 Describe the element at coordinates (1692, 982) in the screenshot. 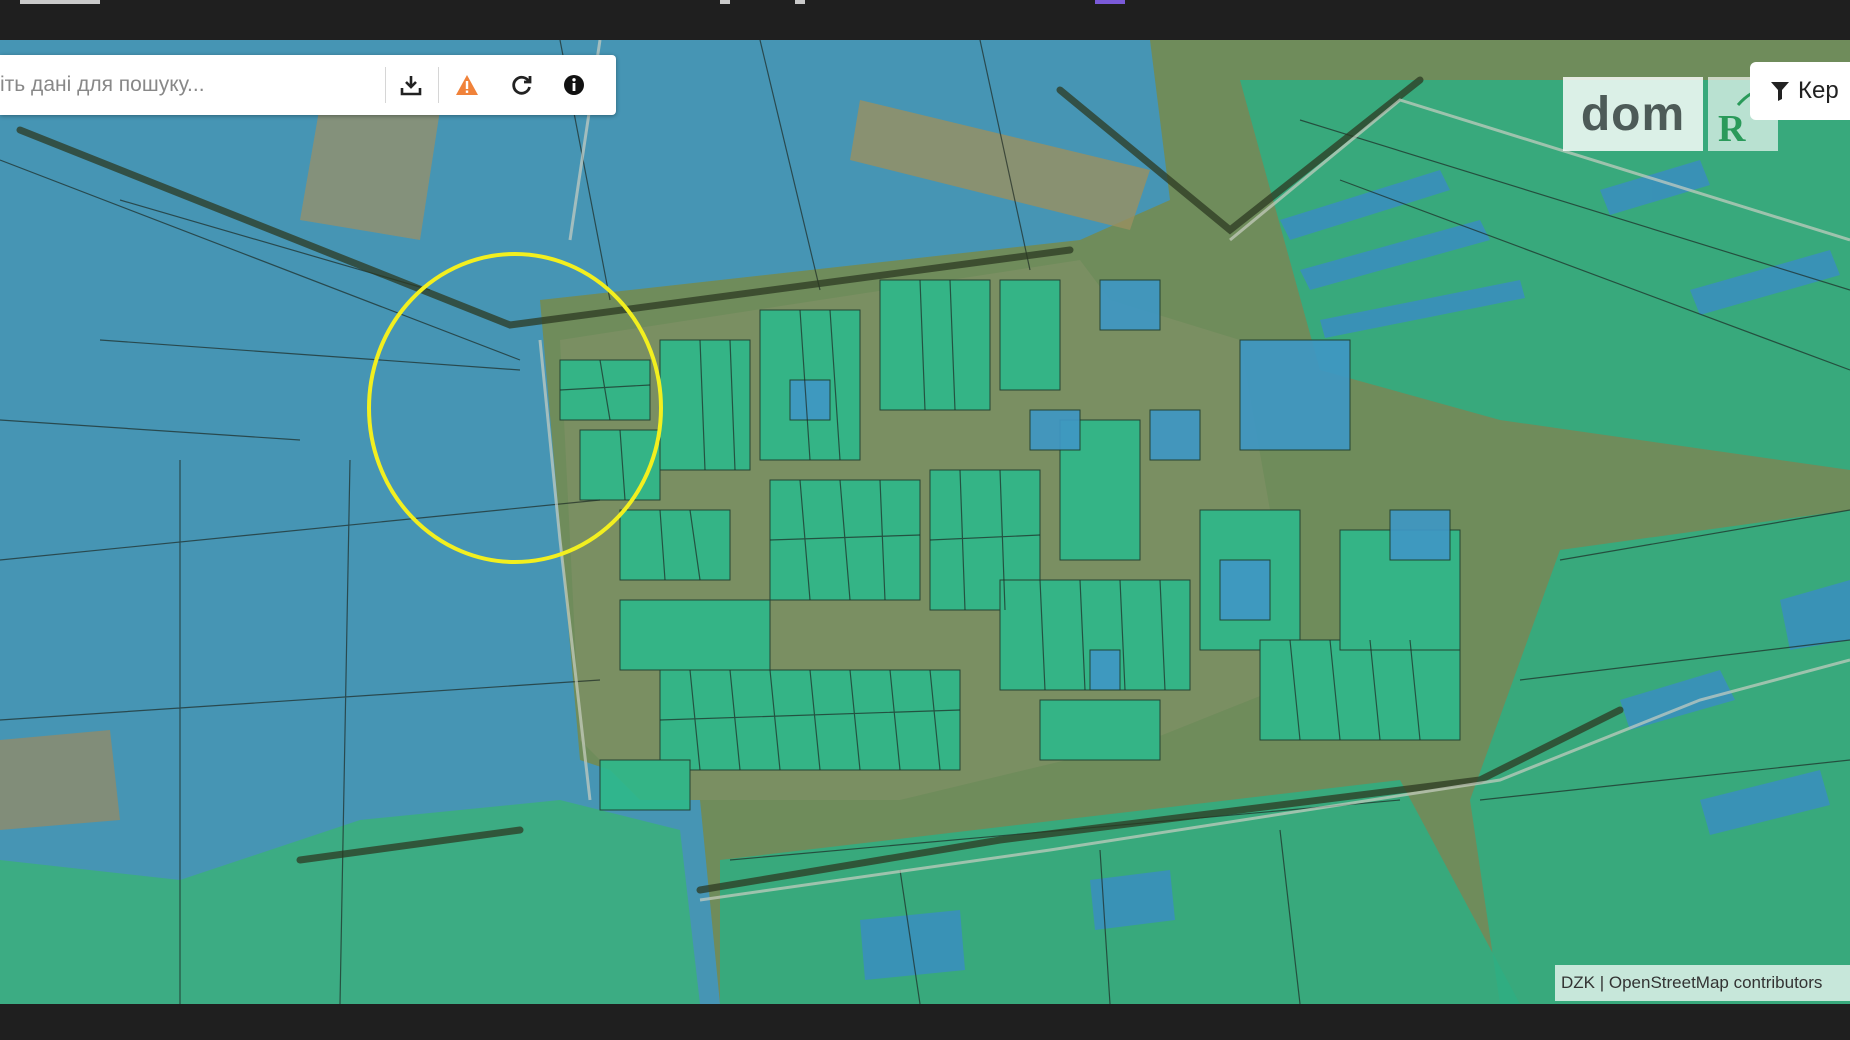

I see `attribution-text: DZK | OpenStreetMap contributors` at that location.